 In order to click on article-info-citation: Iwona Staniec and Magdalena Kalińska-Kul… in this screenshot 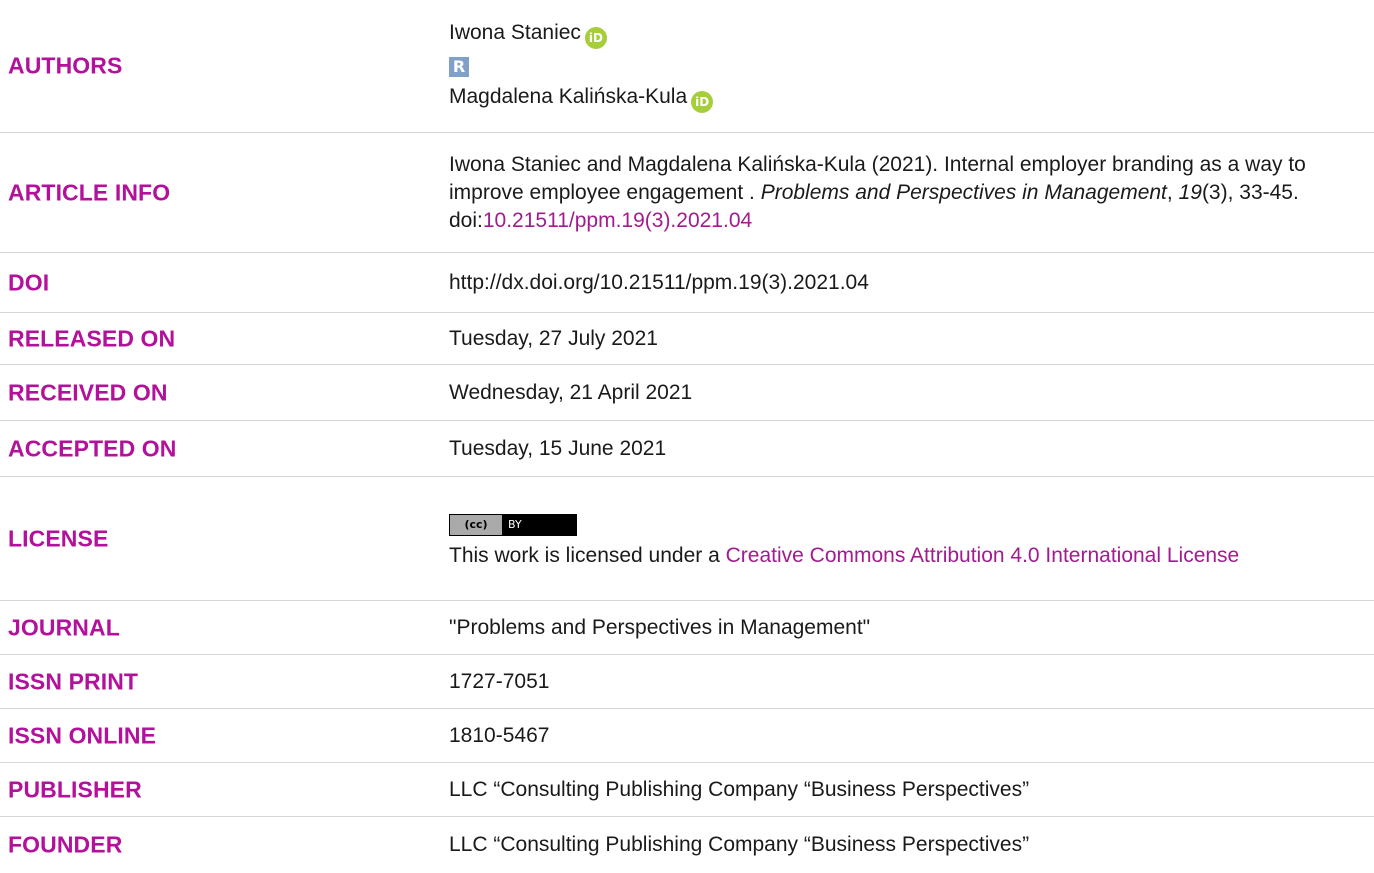, I will do `click(889, 193)`.